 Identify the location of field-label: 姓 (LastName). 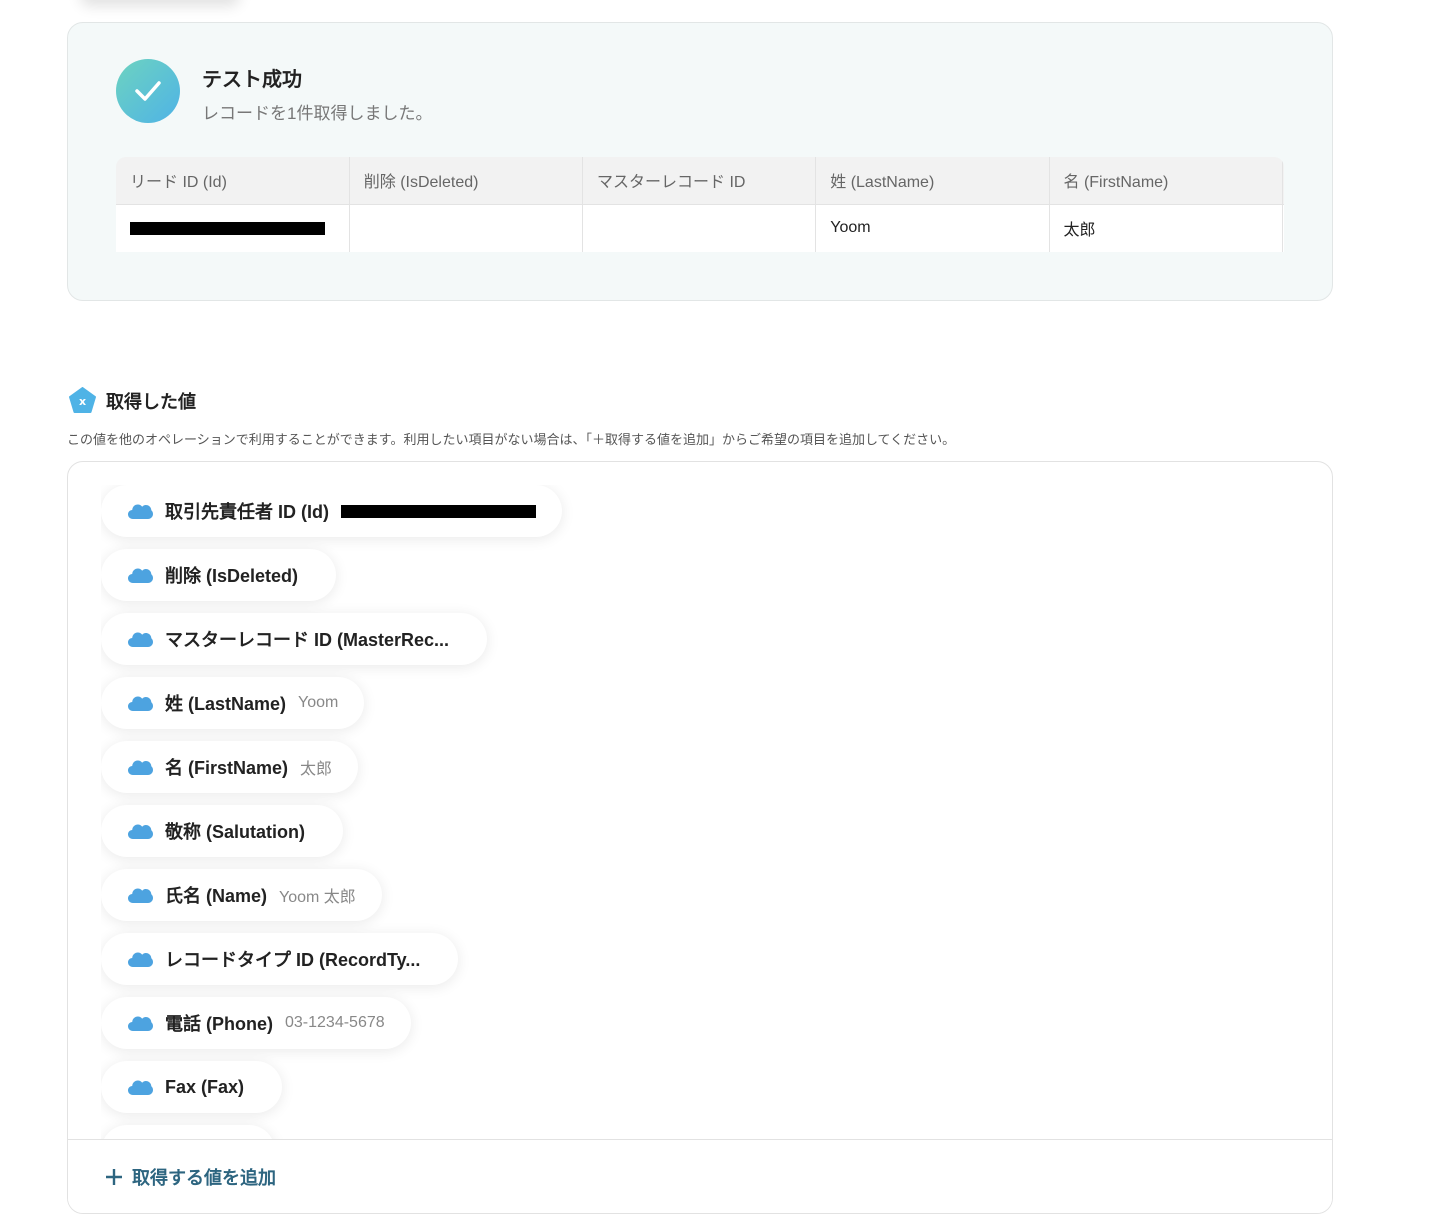
(226, 704).